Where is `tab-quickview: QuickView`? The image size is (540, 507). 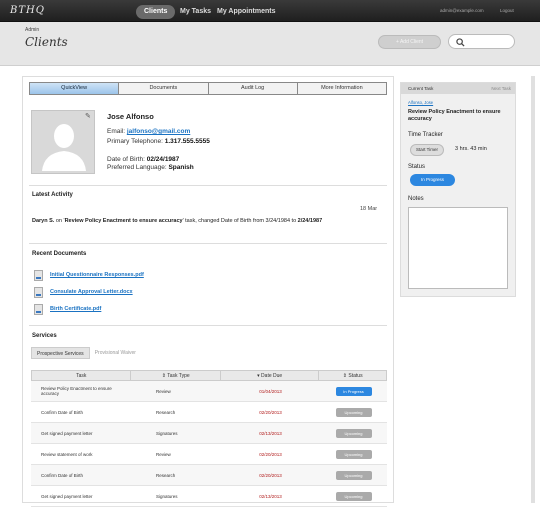 tab-quickview: QuickView is located at coordinates (75, 88).